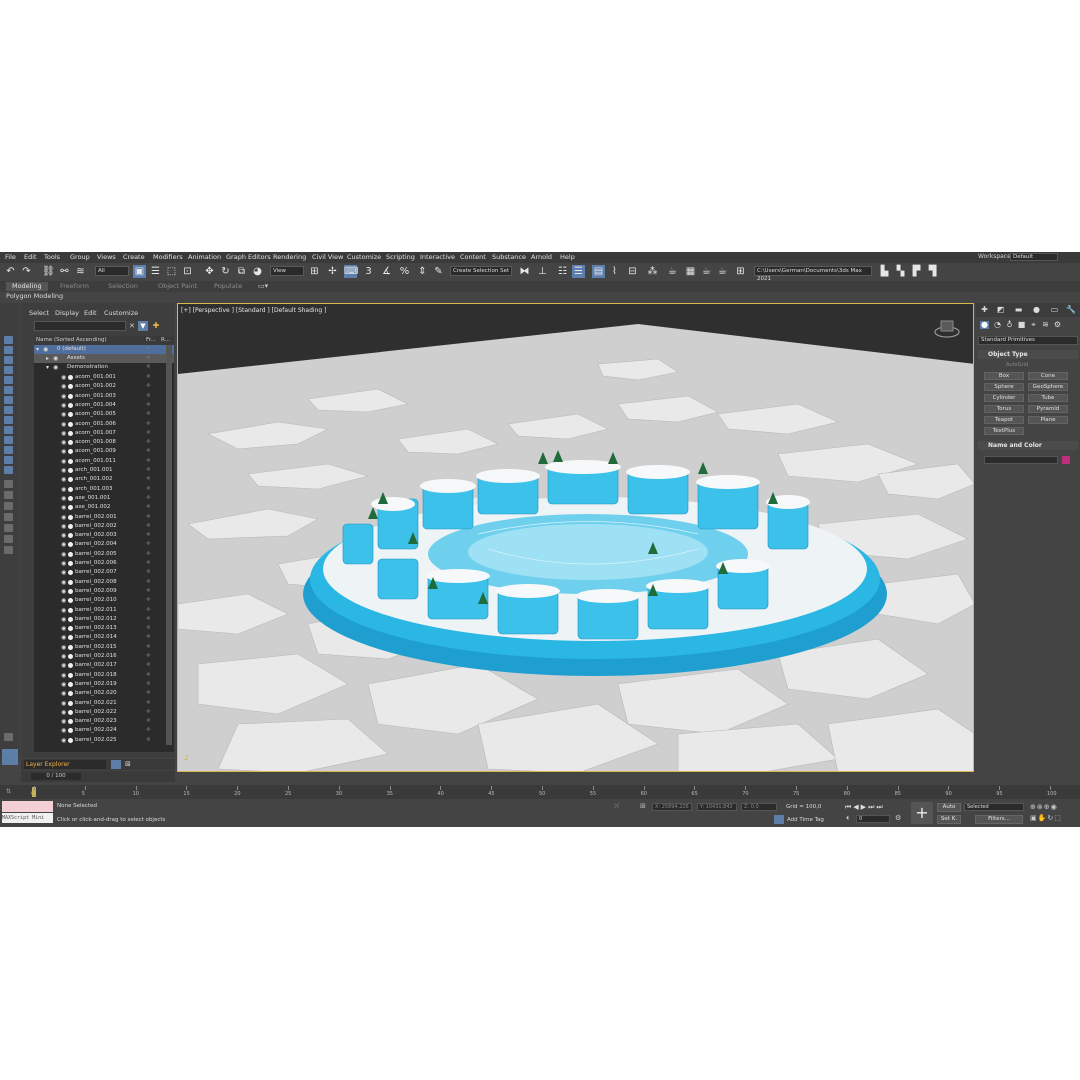  What do you see at coordinates (139, 271) in the screenshot?
I see `select-object-icon: ▣` at bounding box center [139, 271].